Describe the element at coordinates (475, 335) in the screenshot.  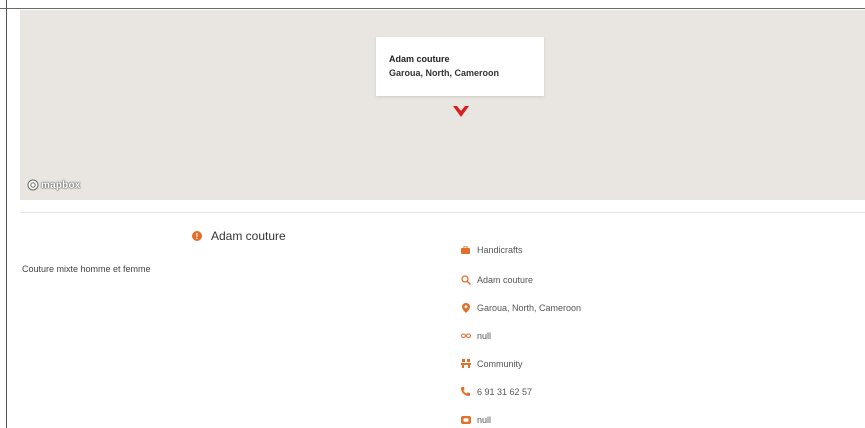
I see `detail-website: null` at that location.